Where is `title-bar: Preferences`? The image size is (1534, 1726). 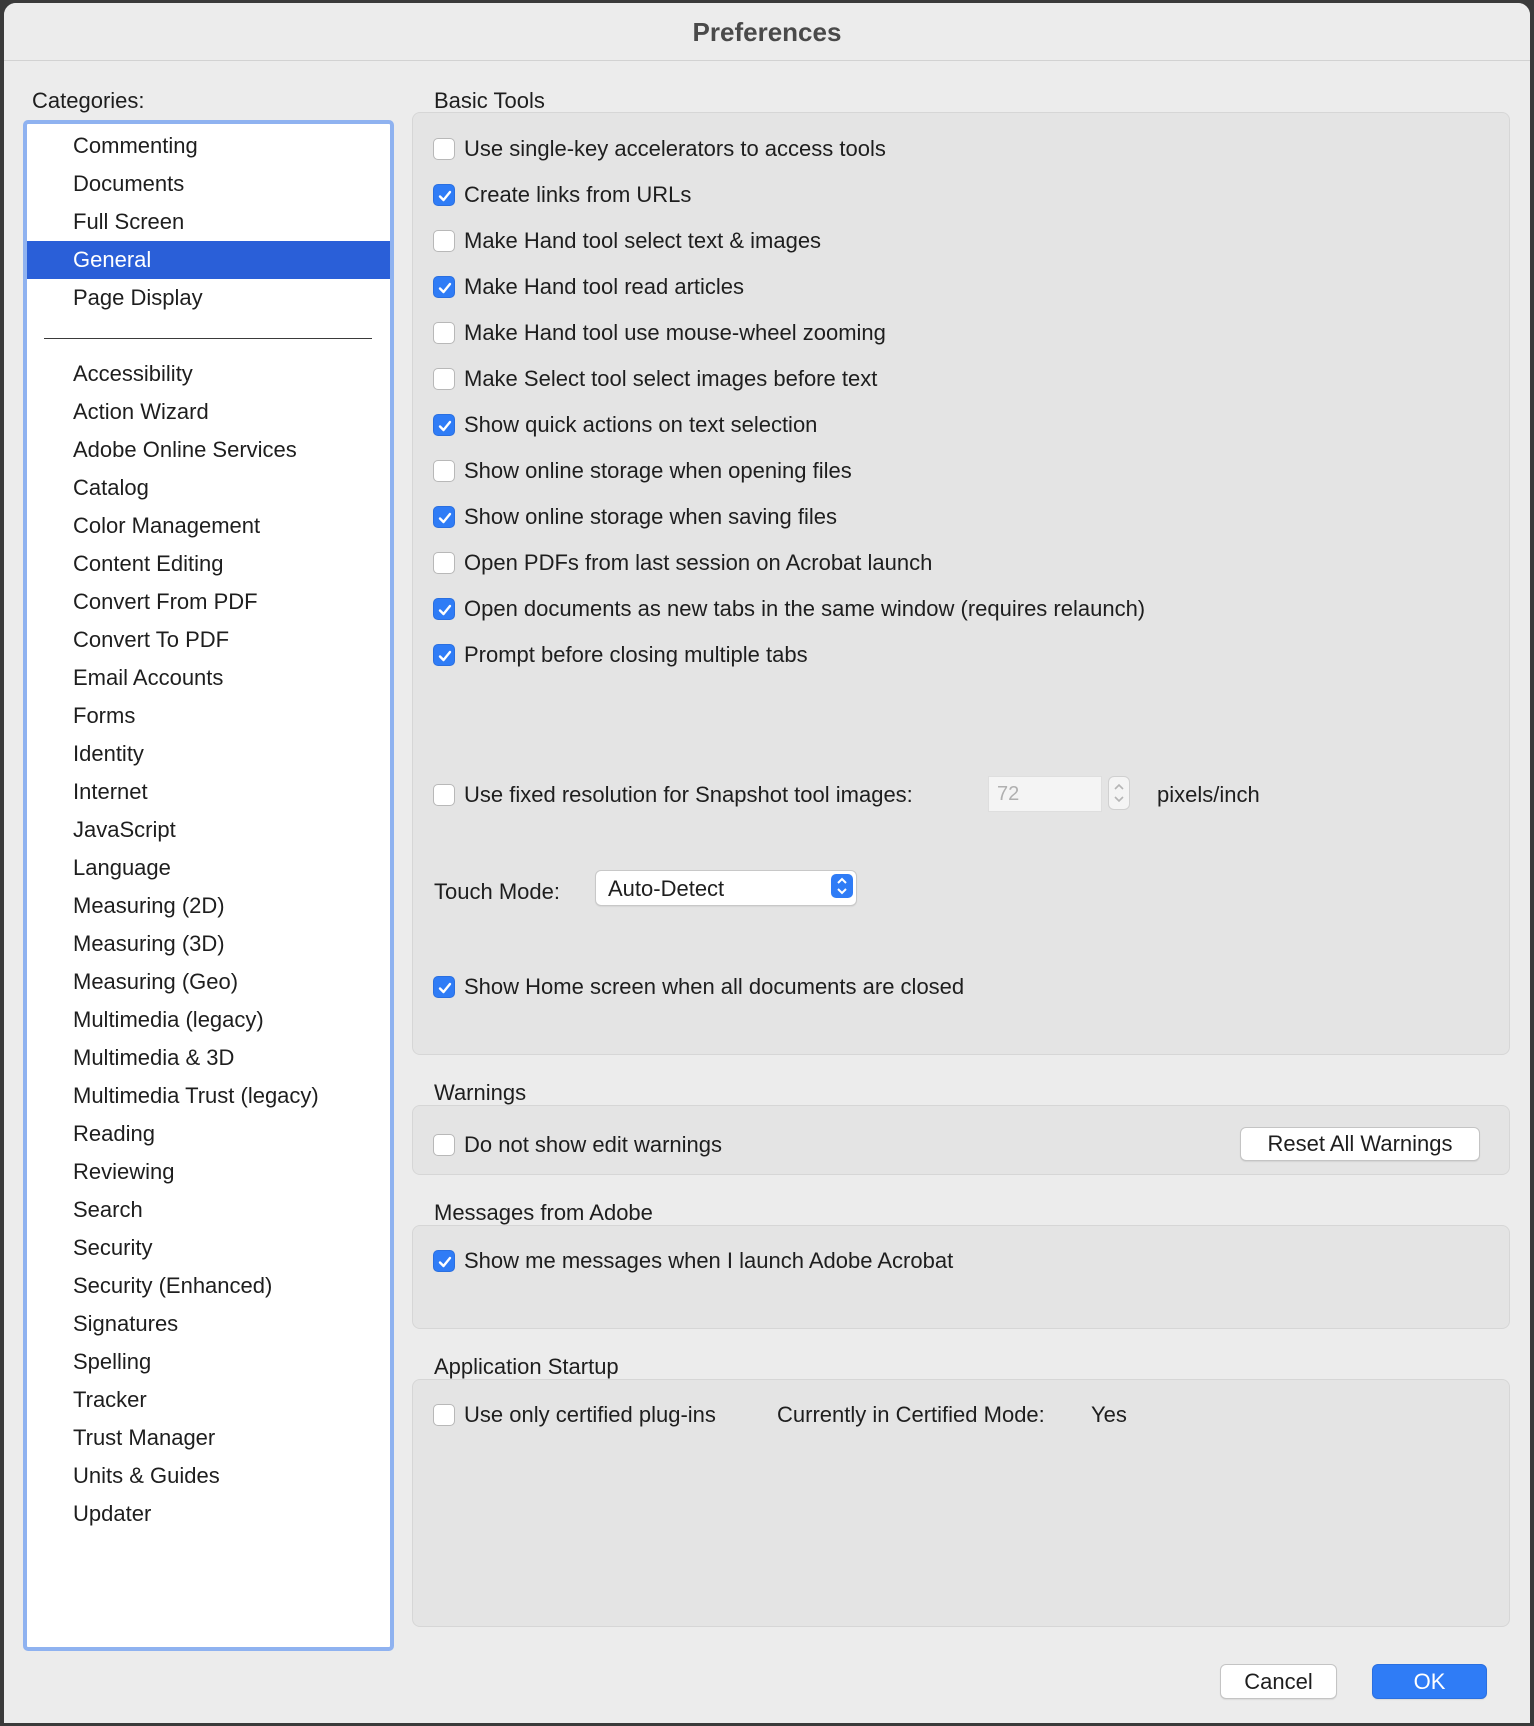
title-bar: Preferences is located at coordinates (767, 32).